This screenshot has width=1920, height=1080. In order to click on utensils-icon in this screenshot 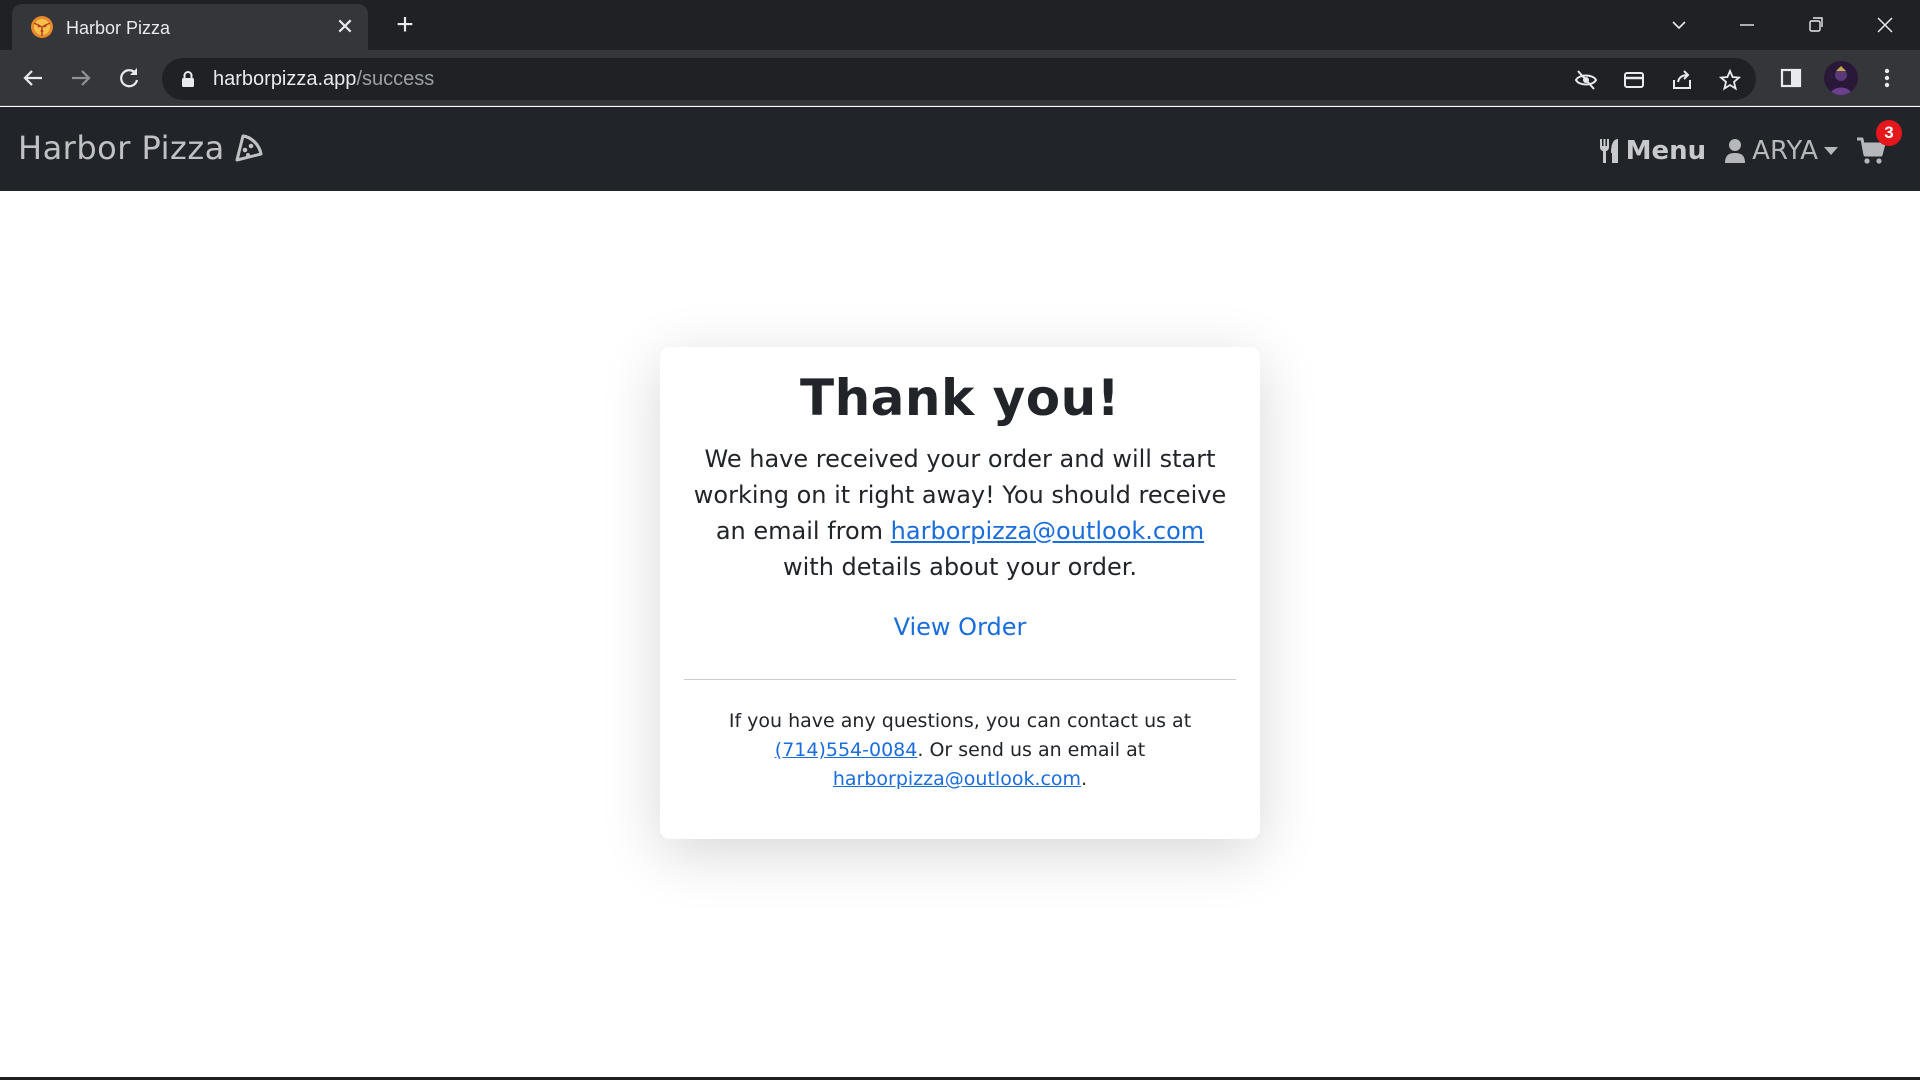, I will do `click(1608, 151)`.